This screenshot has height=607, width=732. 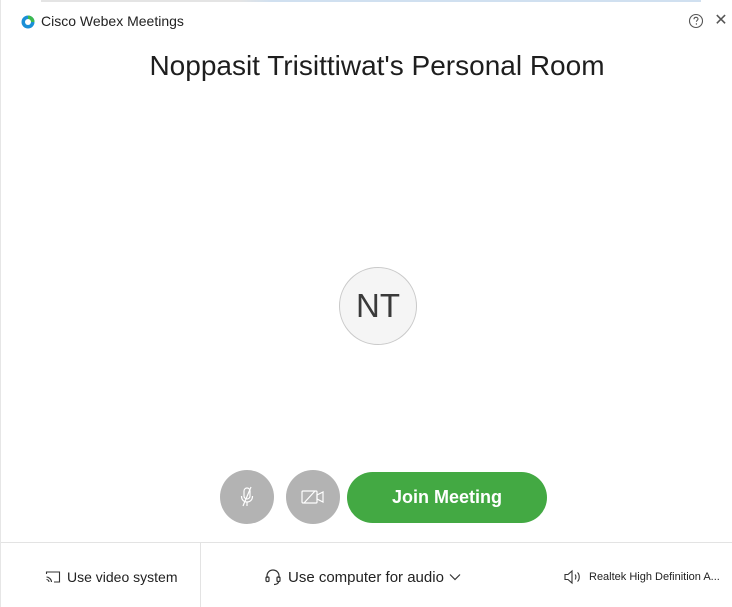 I want to click on bottom-bar-divider, so click(x=200, y=574).